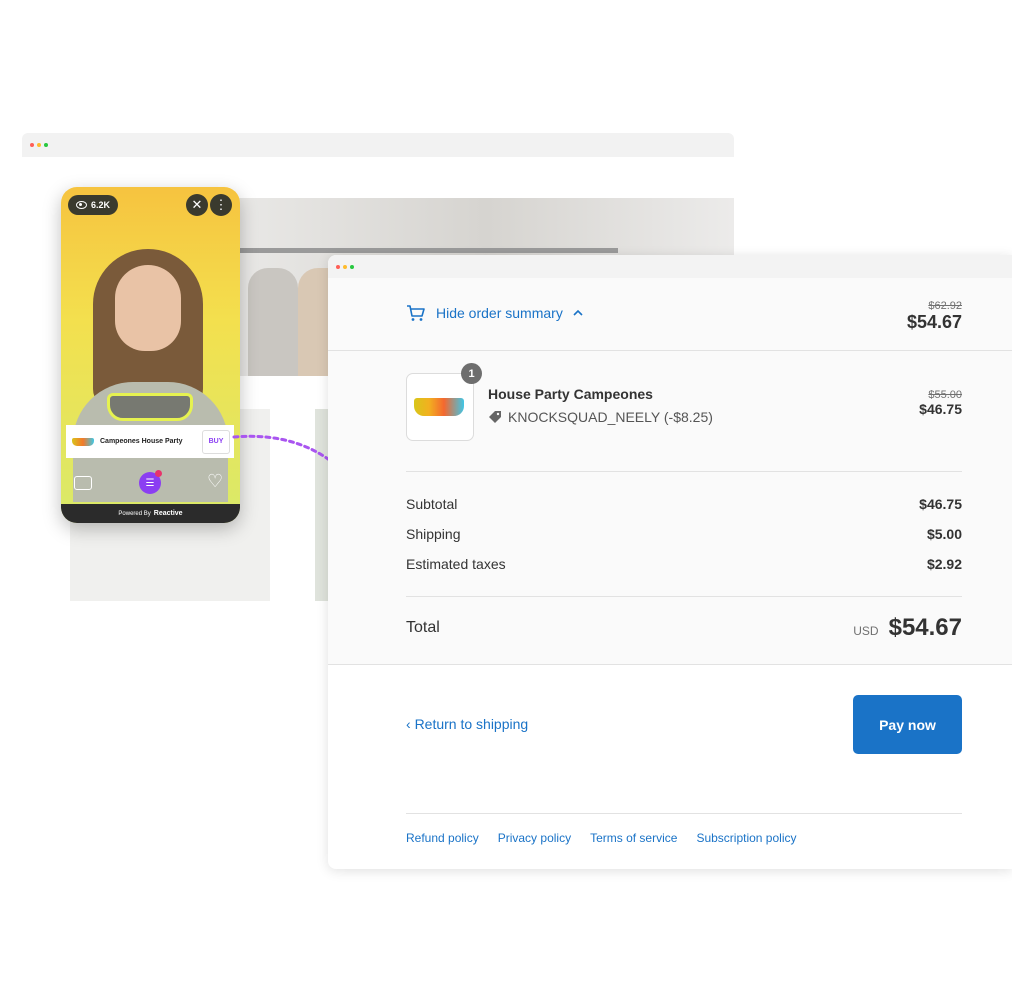 The width and height of the screenshot is (1012, 982). I want to click on order-summary-toggle: Hide order summary, so click(494, 313).